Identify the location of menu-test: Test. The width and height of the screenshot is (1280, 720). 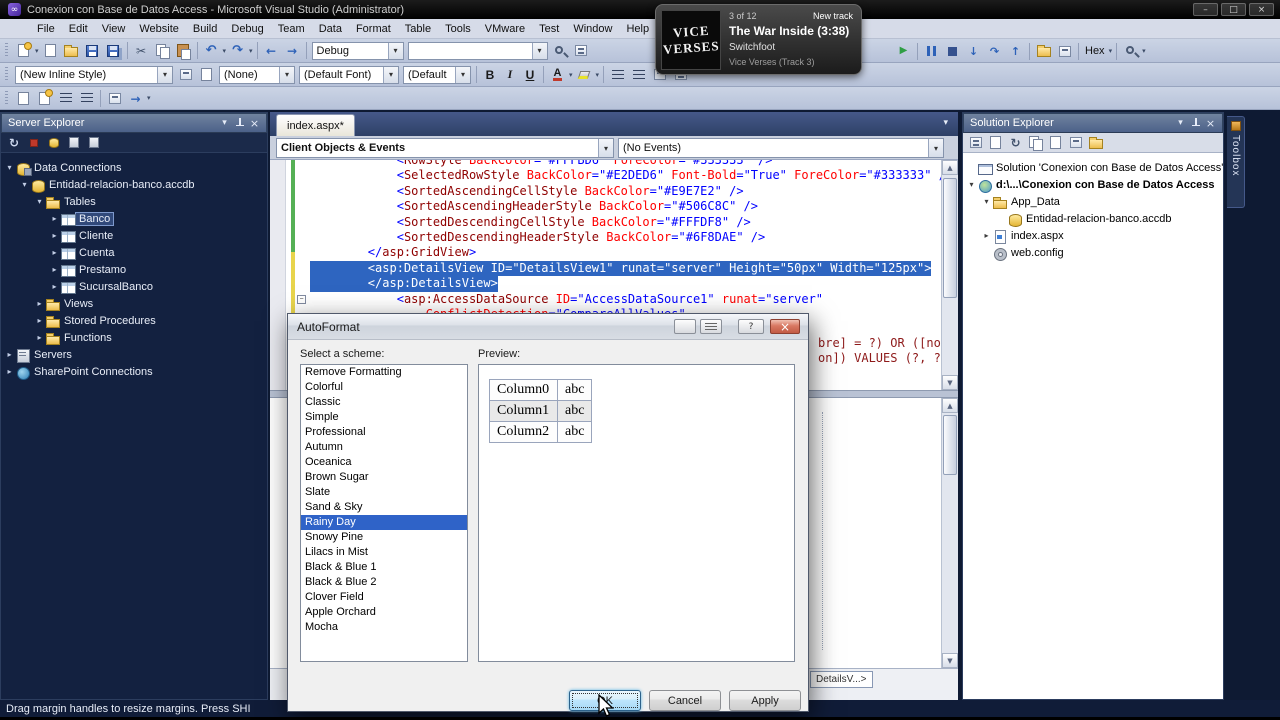
(549, 29).